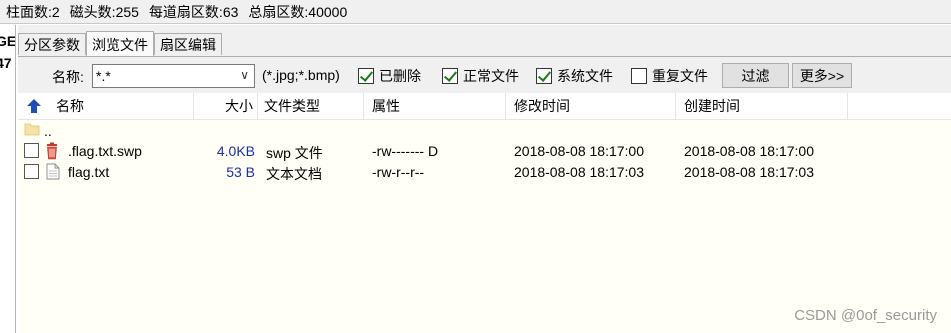  I want to click on left-pane-text-2: 47, so click(6, 63).